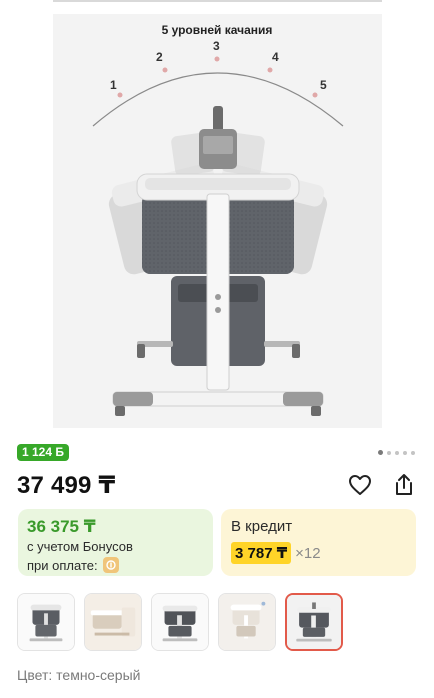  I want to click on color-label: Цвет: темно-серый, so click(79, 675).